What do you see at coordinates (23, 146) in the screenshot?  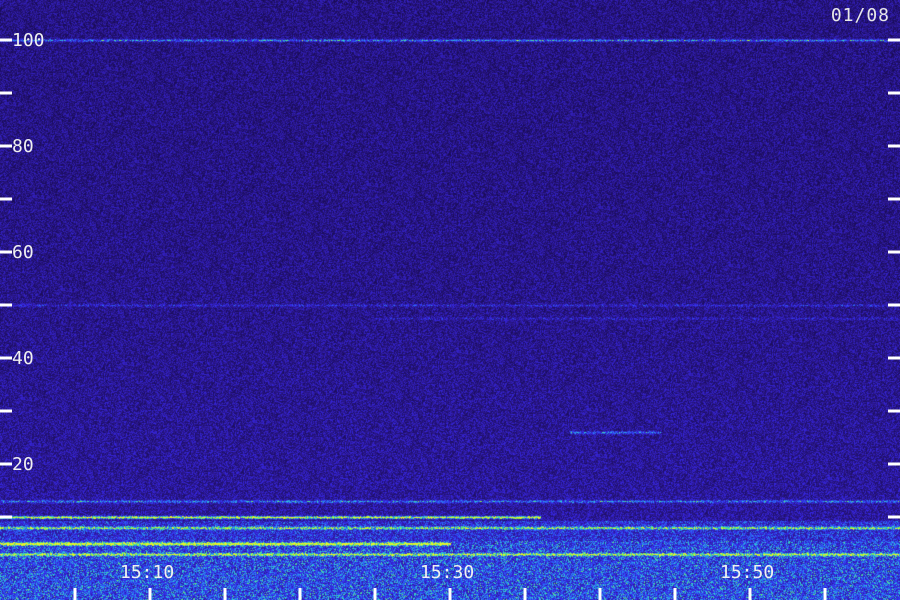 I see `y-tick-label: 80` at bounding box center [23, 146].